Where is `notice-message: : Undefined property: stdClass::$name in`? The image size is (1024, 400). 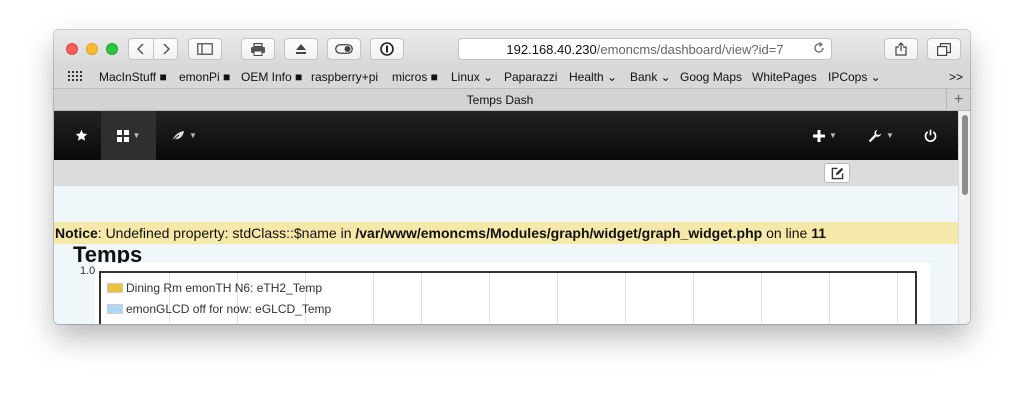 notice-message: : Undefined property: stdClass::$name in is located at coordinates (226, 233).